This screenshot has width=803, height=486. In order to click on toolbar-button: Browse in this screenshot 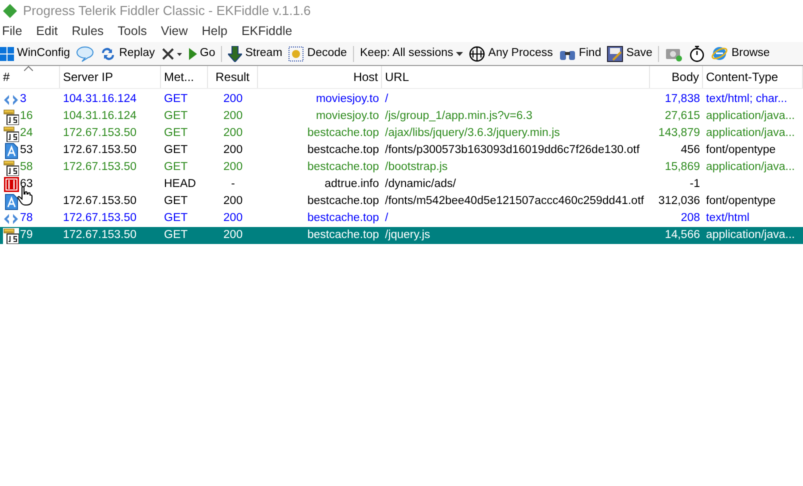, I will do `click(740, 54)`.